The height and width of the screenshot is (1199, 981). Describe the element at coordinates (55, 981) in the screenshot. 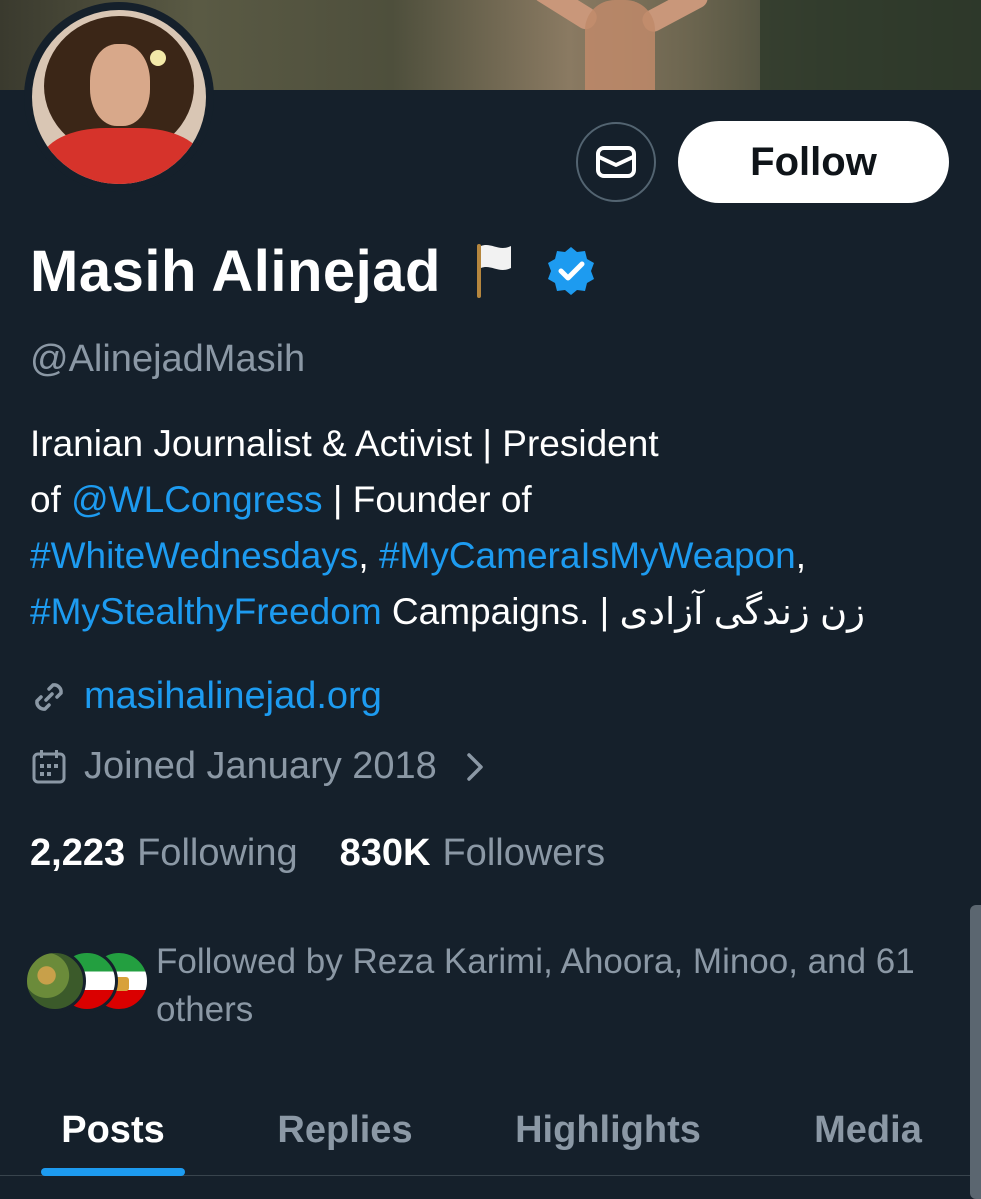

I see `follower-avatar` at that location.